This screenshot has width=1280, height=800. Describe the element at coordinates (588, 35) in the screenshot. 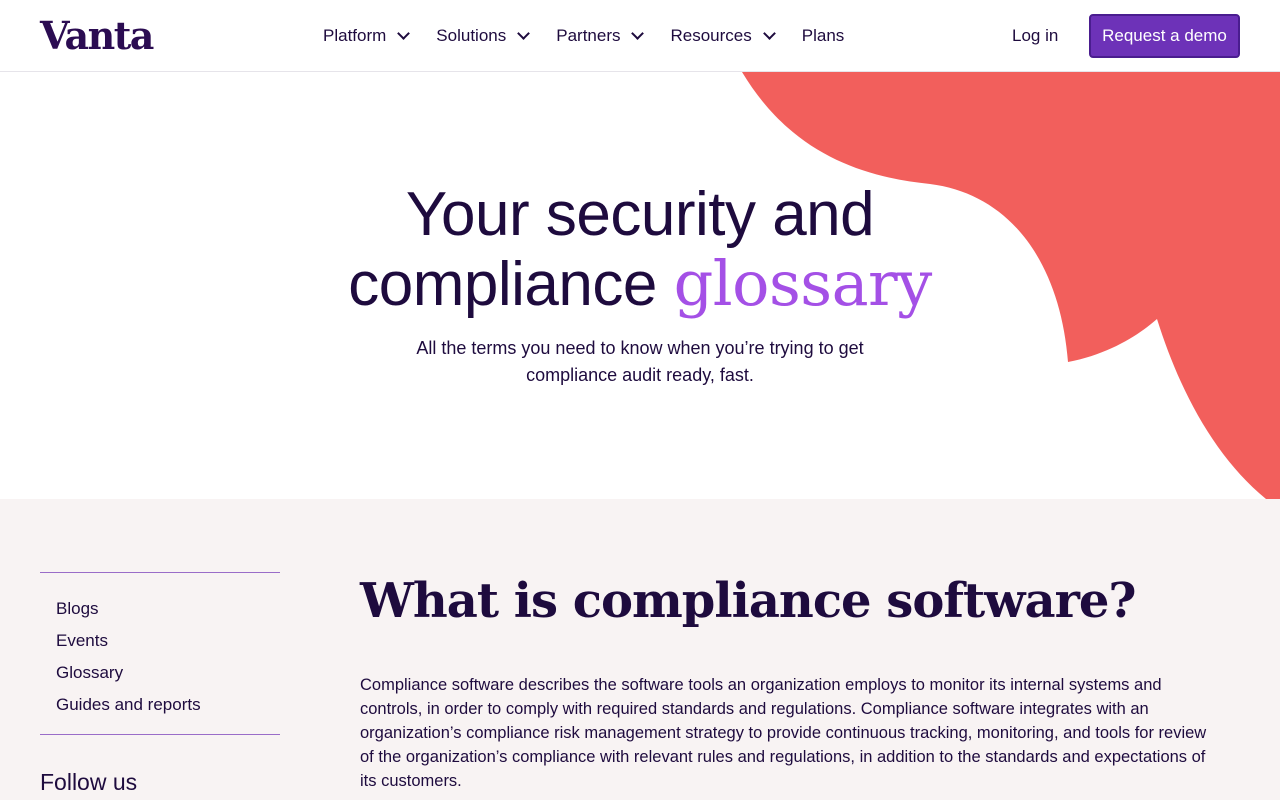

I see `nav-partners-label: Partners` at that location.